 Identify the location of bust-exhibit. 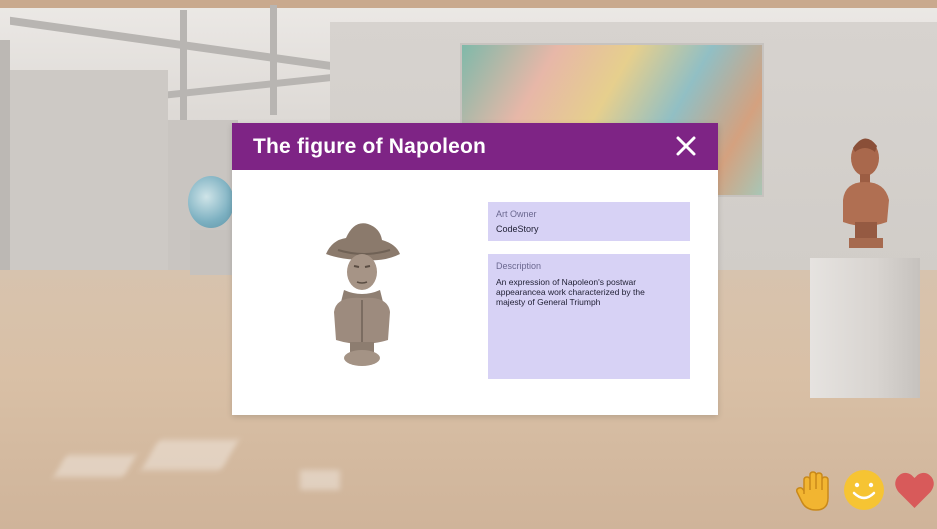
(865, 195).